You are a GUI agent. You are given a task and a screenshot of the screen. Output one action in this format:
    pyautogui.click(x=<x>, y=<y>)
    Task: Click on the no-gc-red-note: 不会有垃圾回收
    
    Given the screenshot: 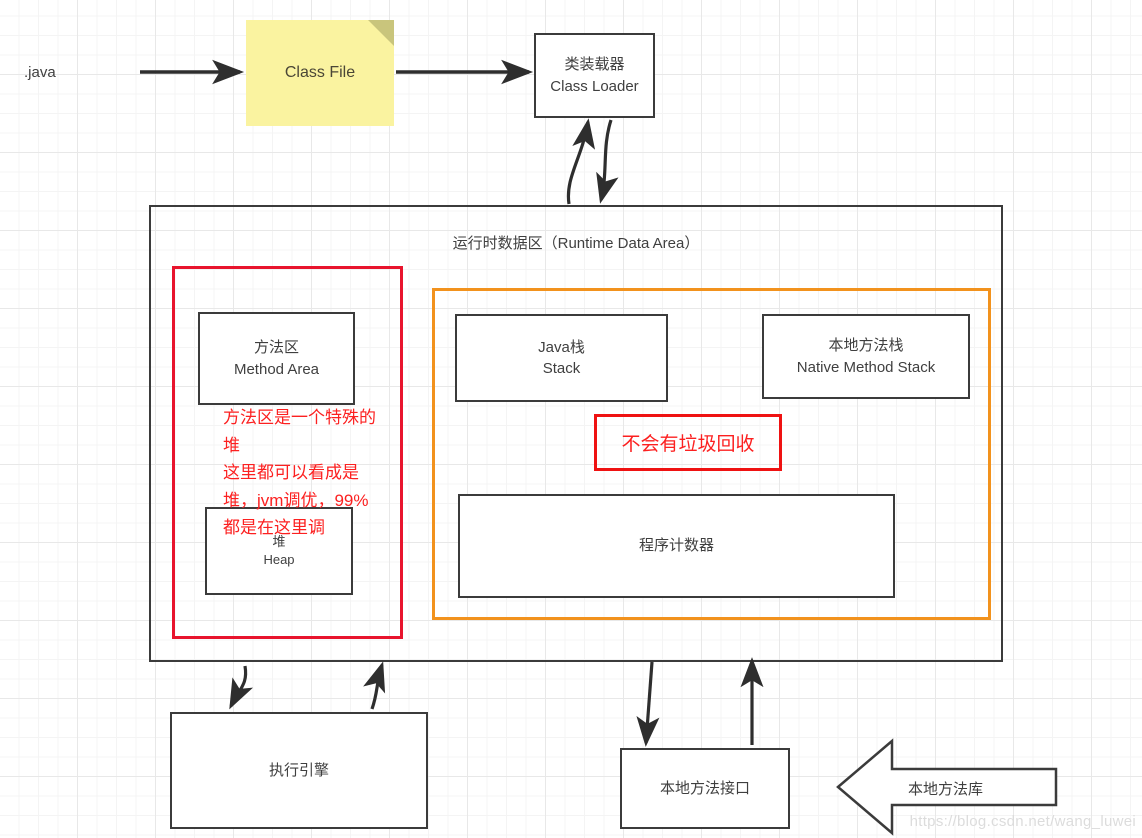 What is the action you would take?
    pyautogui.click(x=688, y=442)
    